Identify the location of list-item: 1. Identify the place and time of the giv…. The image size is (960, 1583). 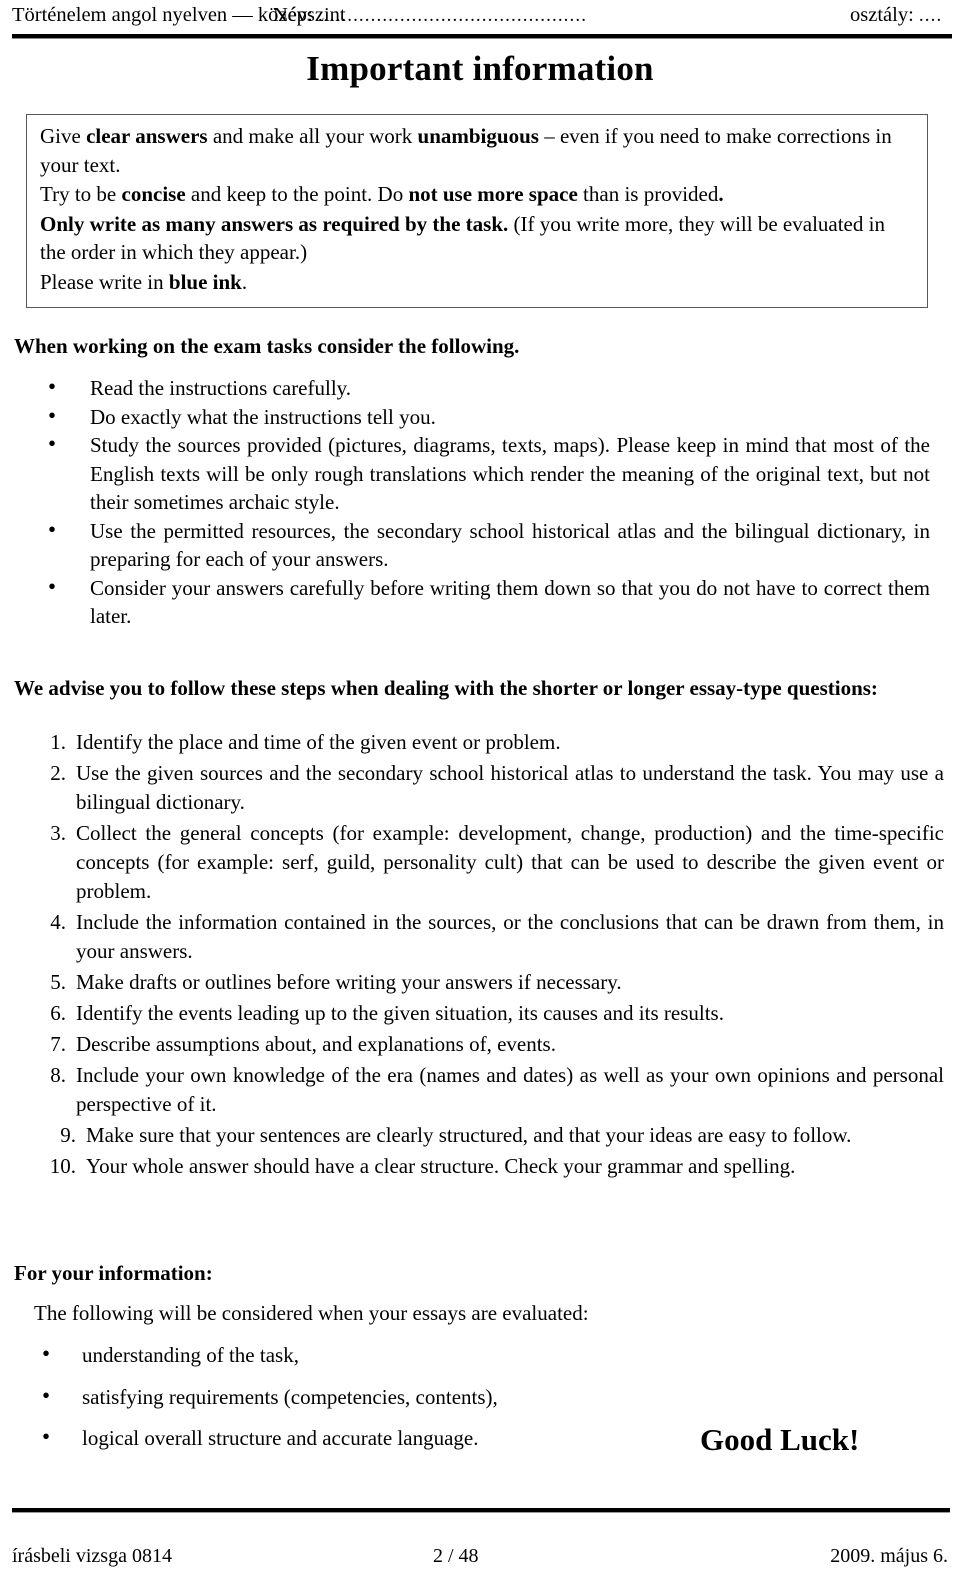
(486, 742).